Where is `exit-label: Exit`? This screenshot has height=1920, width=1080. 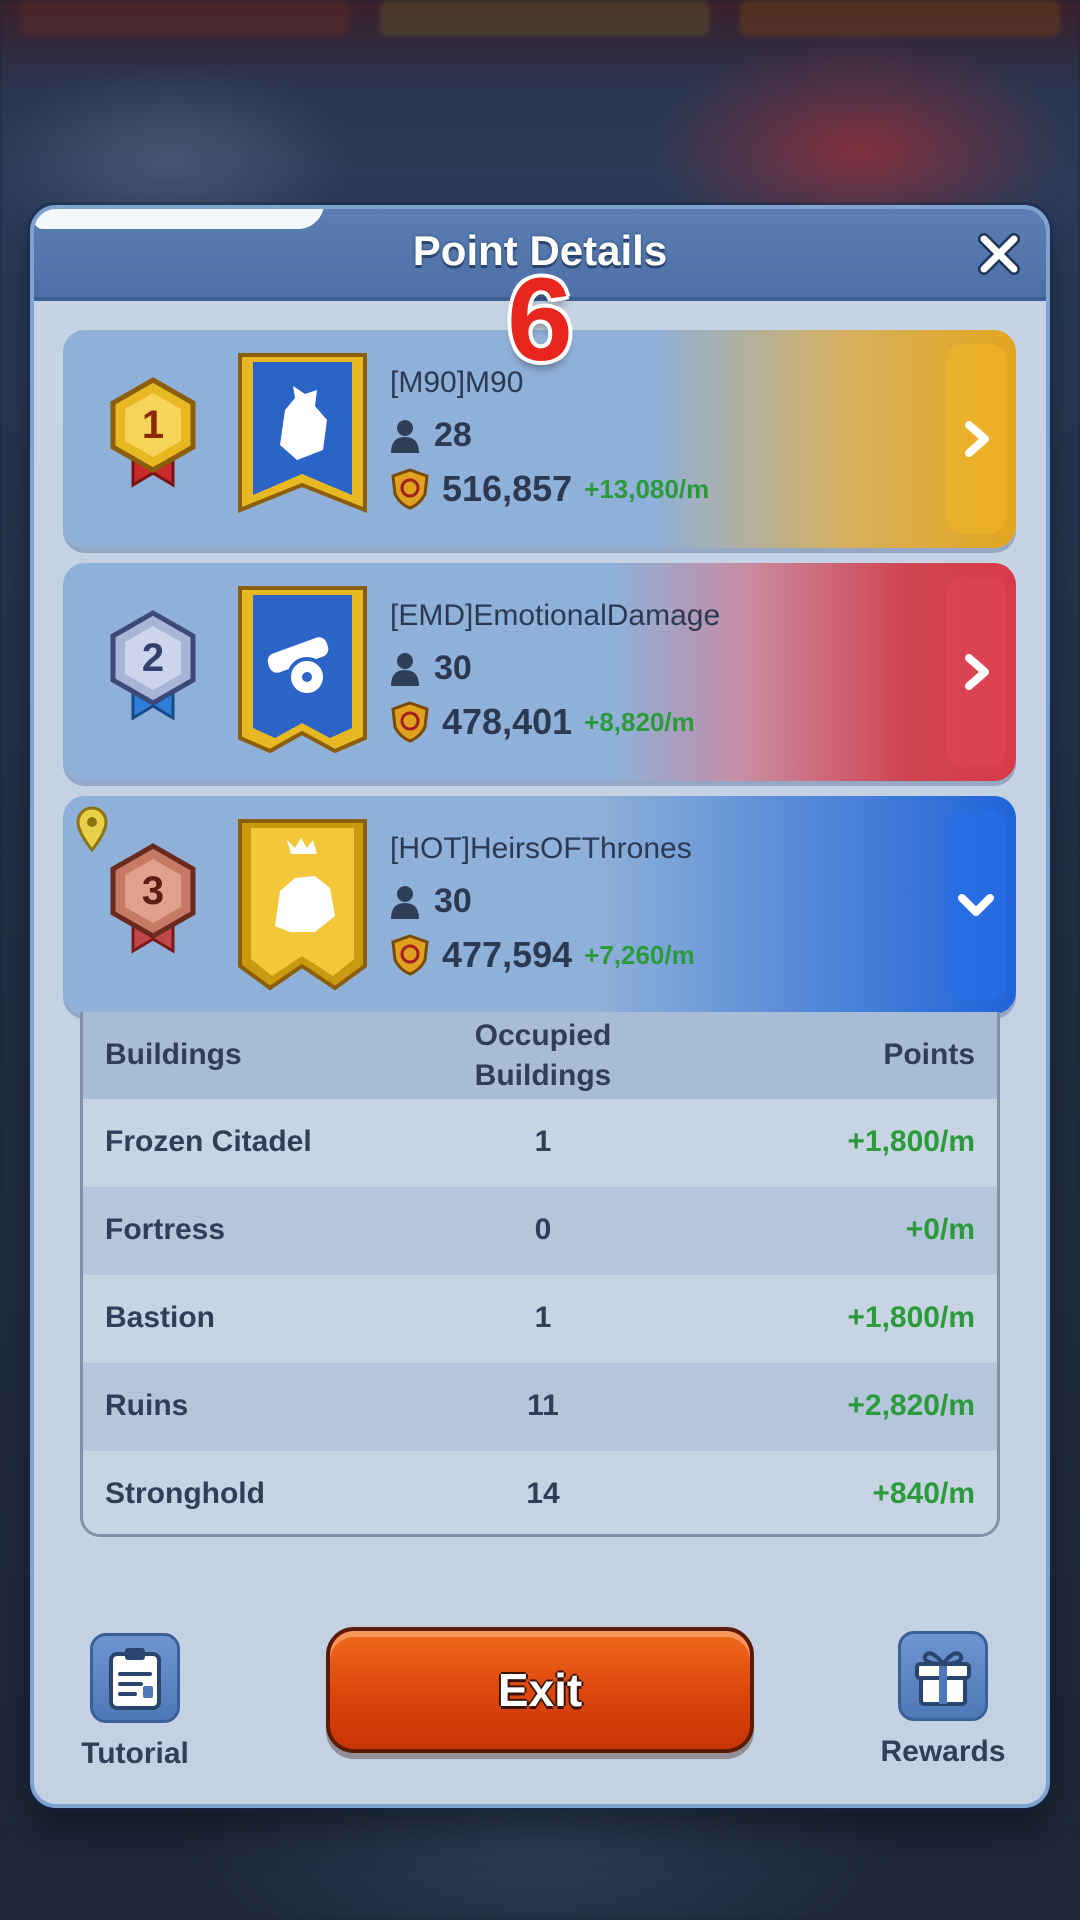 exit-label: Exit is located at coordinates (540, 1690).